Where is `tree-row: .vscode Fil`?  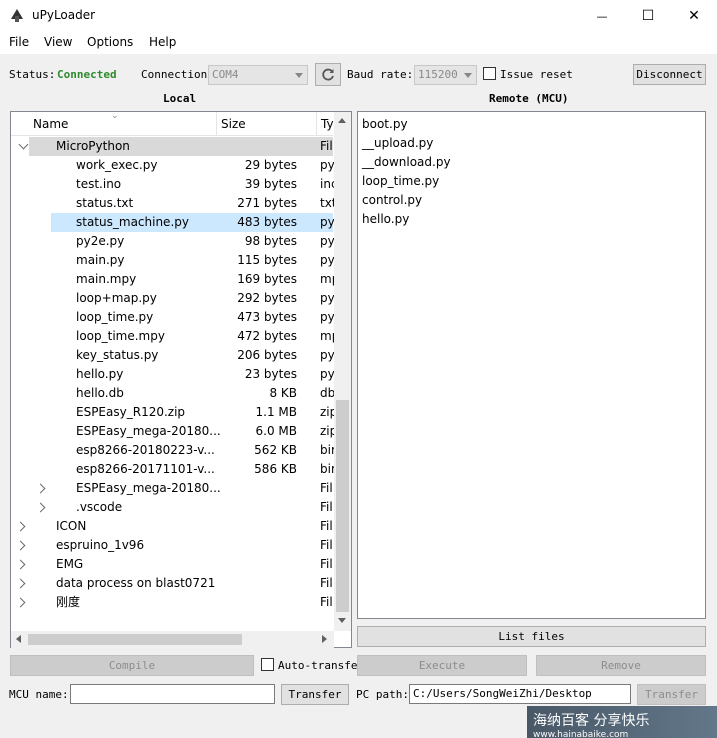
tree-row: .vscode Fil is located at coordinates (172, 507).